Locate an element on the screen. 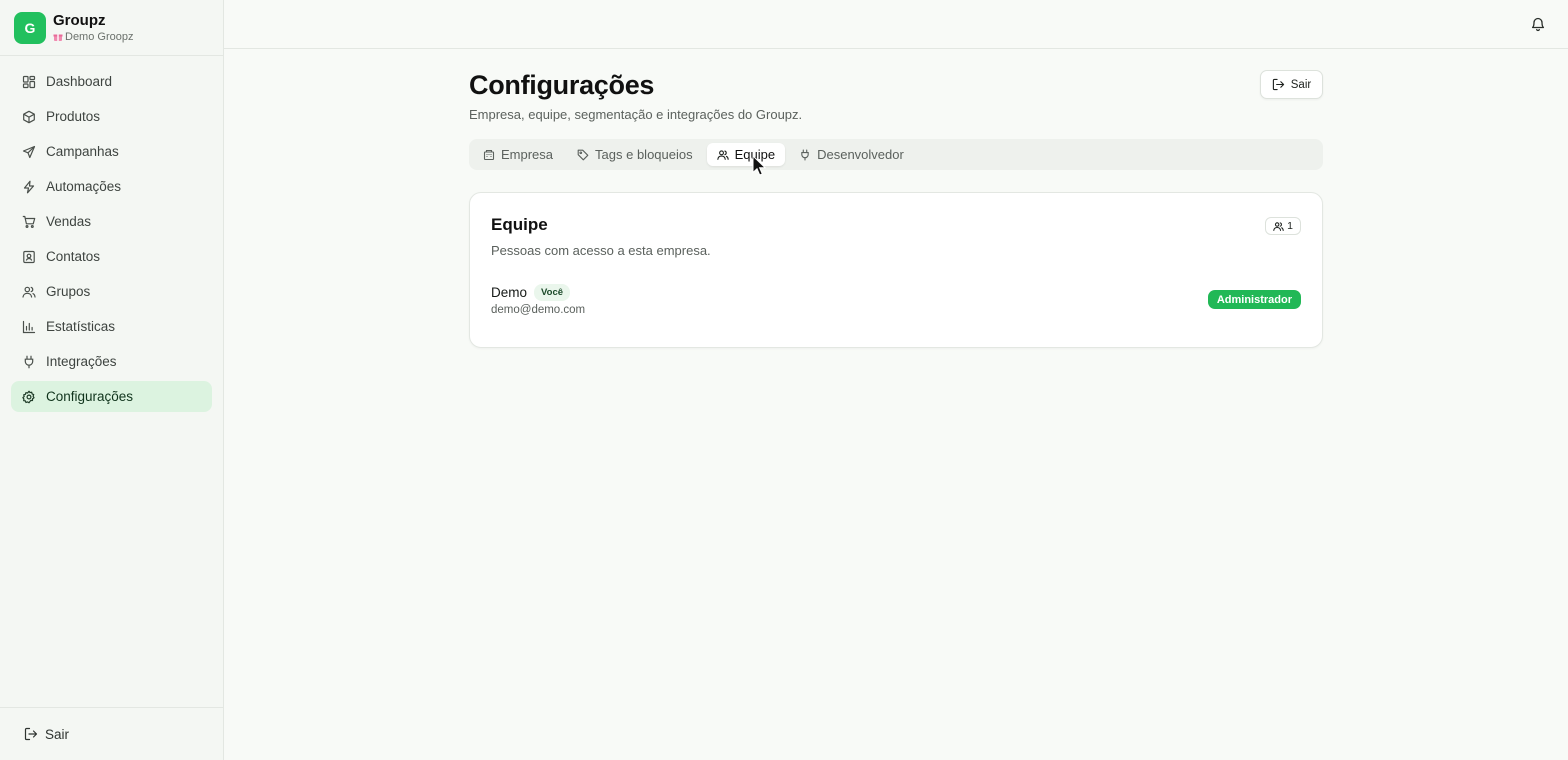 The width and height of the screenshot is (1568, 760). sidebar-item-label: Estatísticas is located at coordinates (81, 326).